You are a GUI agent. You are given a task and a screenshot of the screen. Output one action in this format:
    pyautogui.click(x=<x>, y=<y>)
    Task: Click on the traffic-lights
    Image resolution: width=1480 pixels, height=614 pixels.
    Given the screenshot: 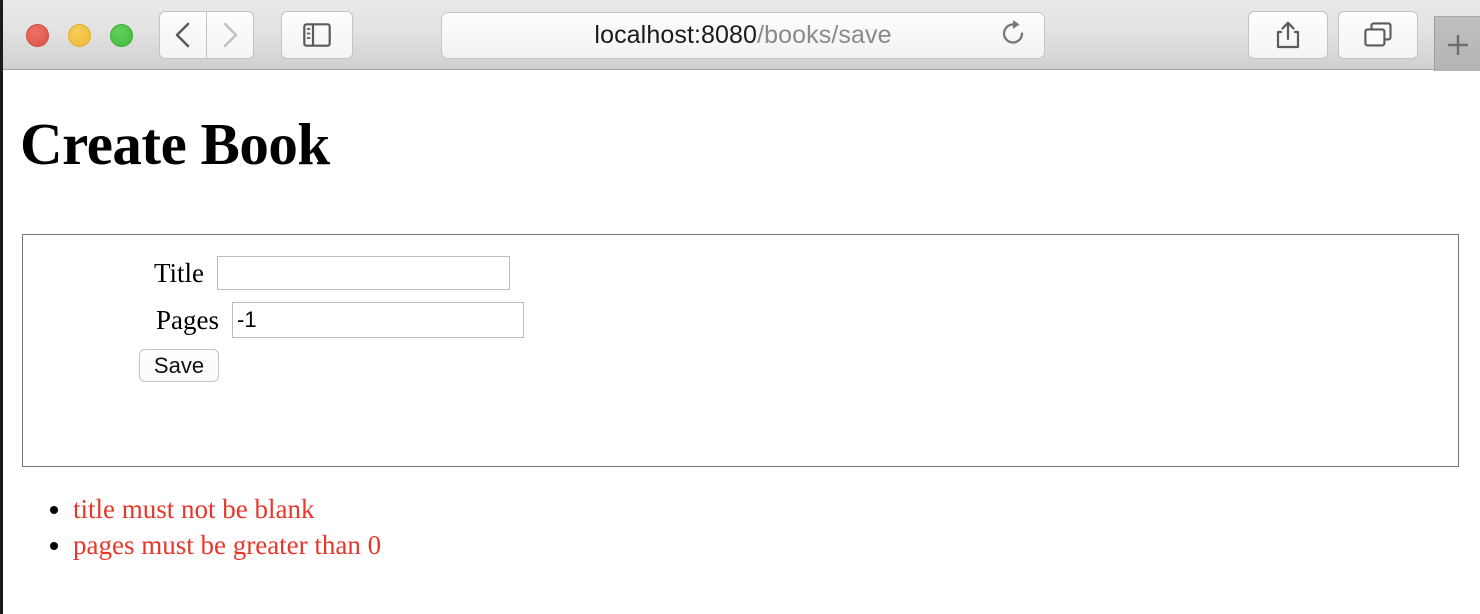 What is the action you would take?
    pyautogui.click(x=79, y=35)
    